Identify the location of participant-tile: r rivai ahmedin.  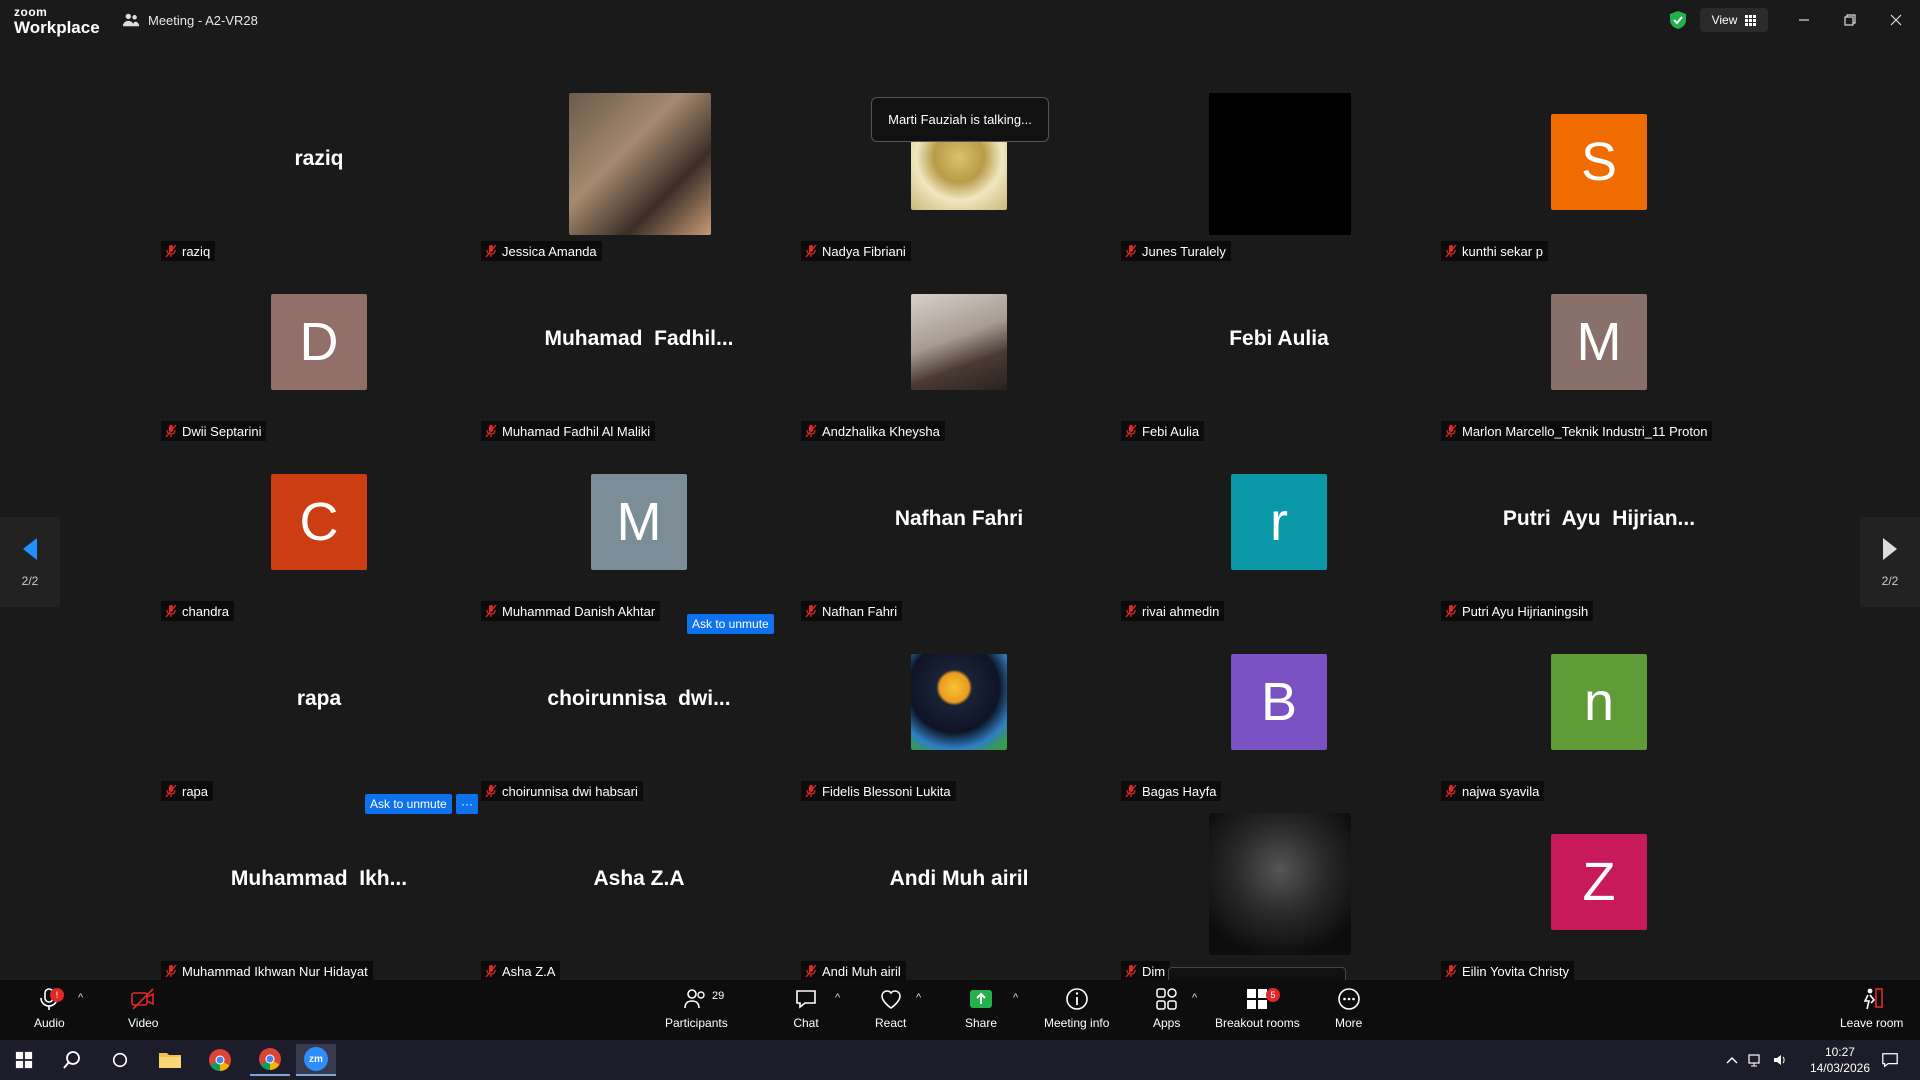
(1279, 527).